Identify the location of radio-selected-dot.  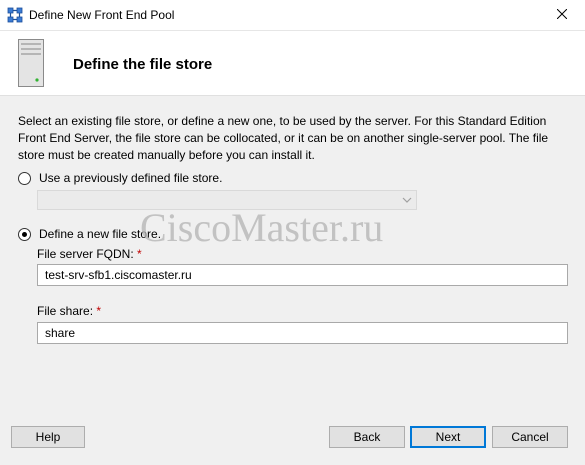
(24, 234).